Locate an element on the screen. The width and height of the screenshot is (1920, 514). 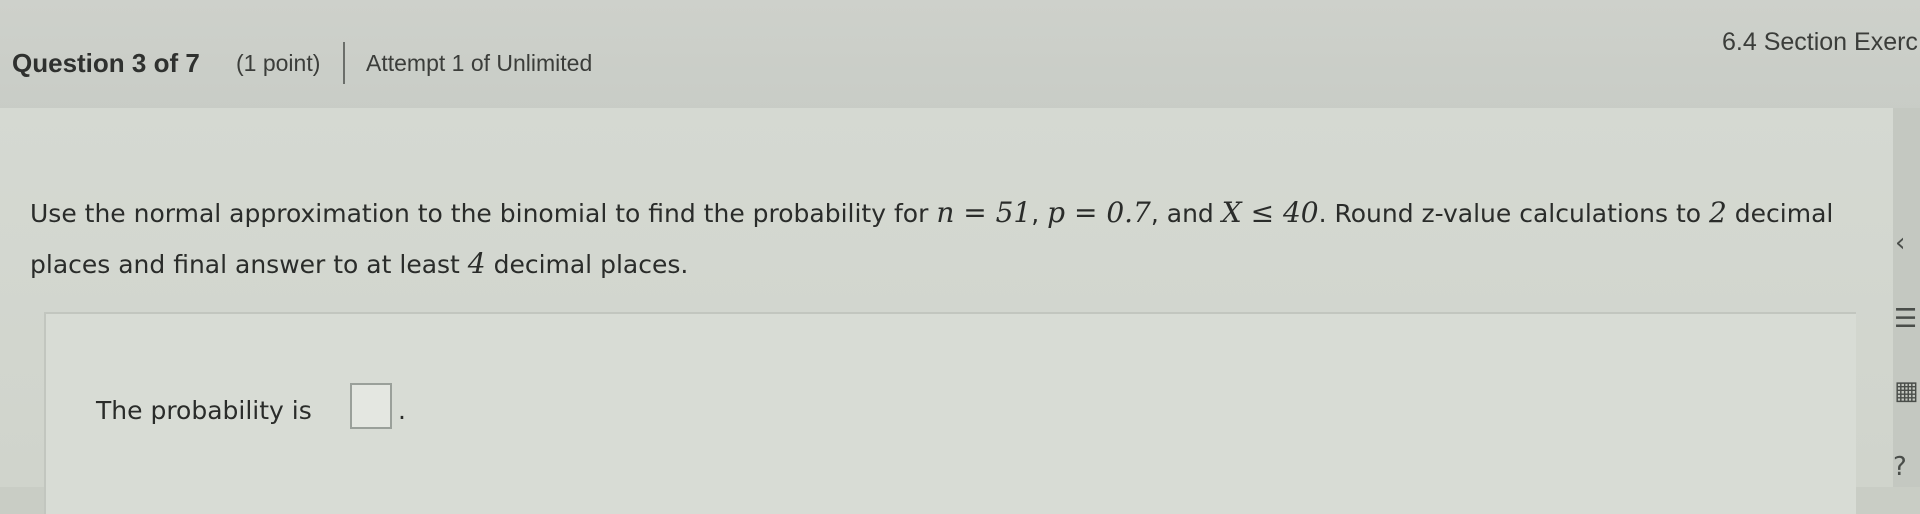
answer-label: The probability is is located at coordinates (204, 410).